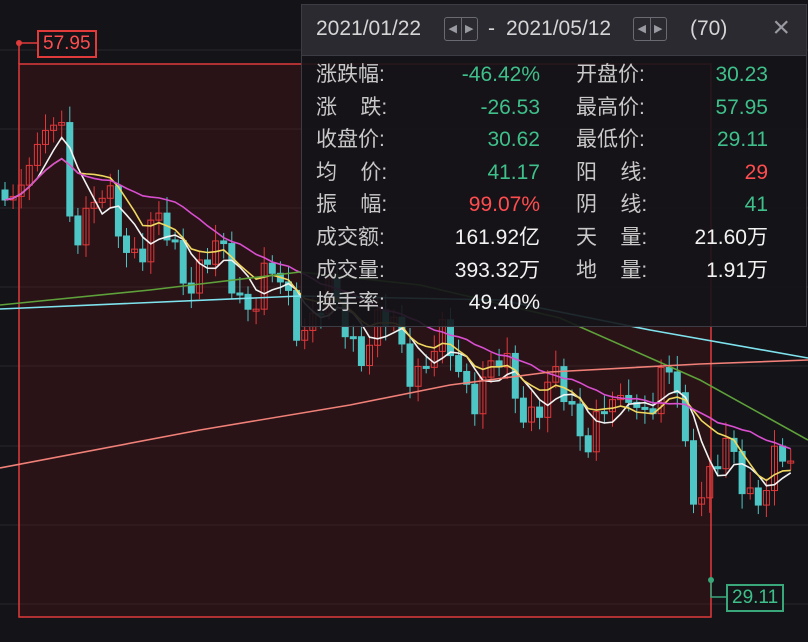 This screenshot has height=642, width=808. I want to click on stat-value: 57.95, so click(741, 107).